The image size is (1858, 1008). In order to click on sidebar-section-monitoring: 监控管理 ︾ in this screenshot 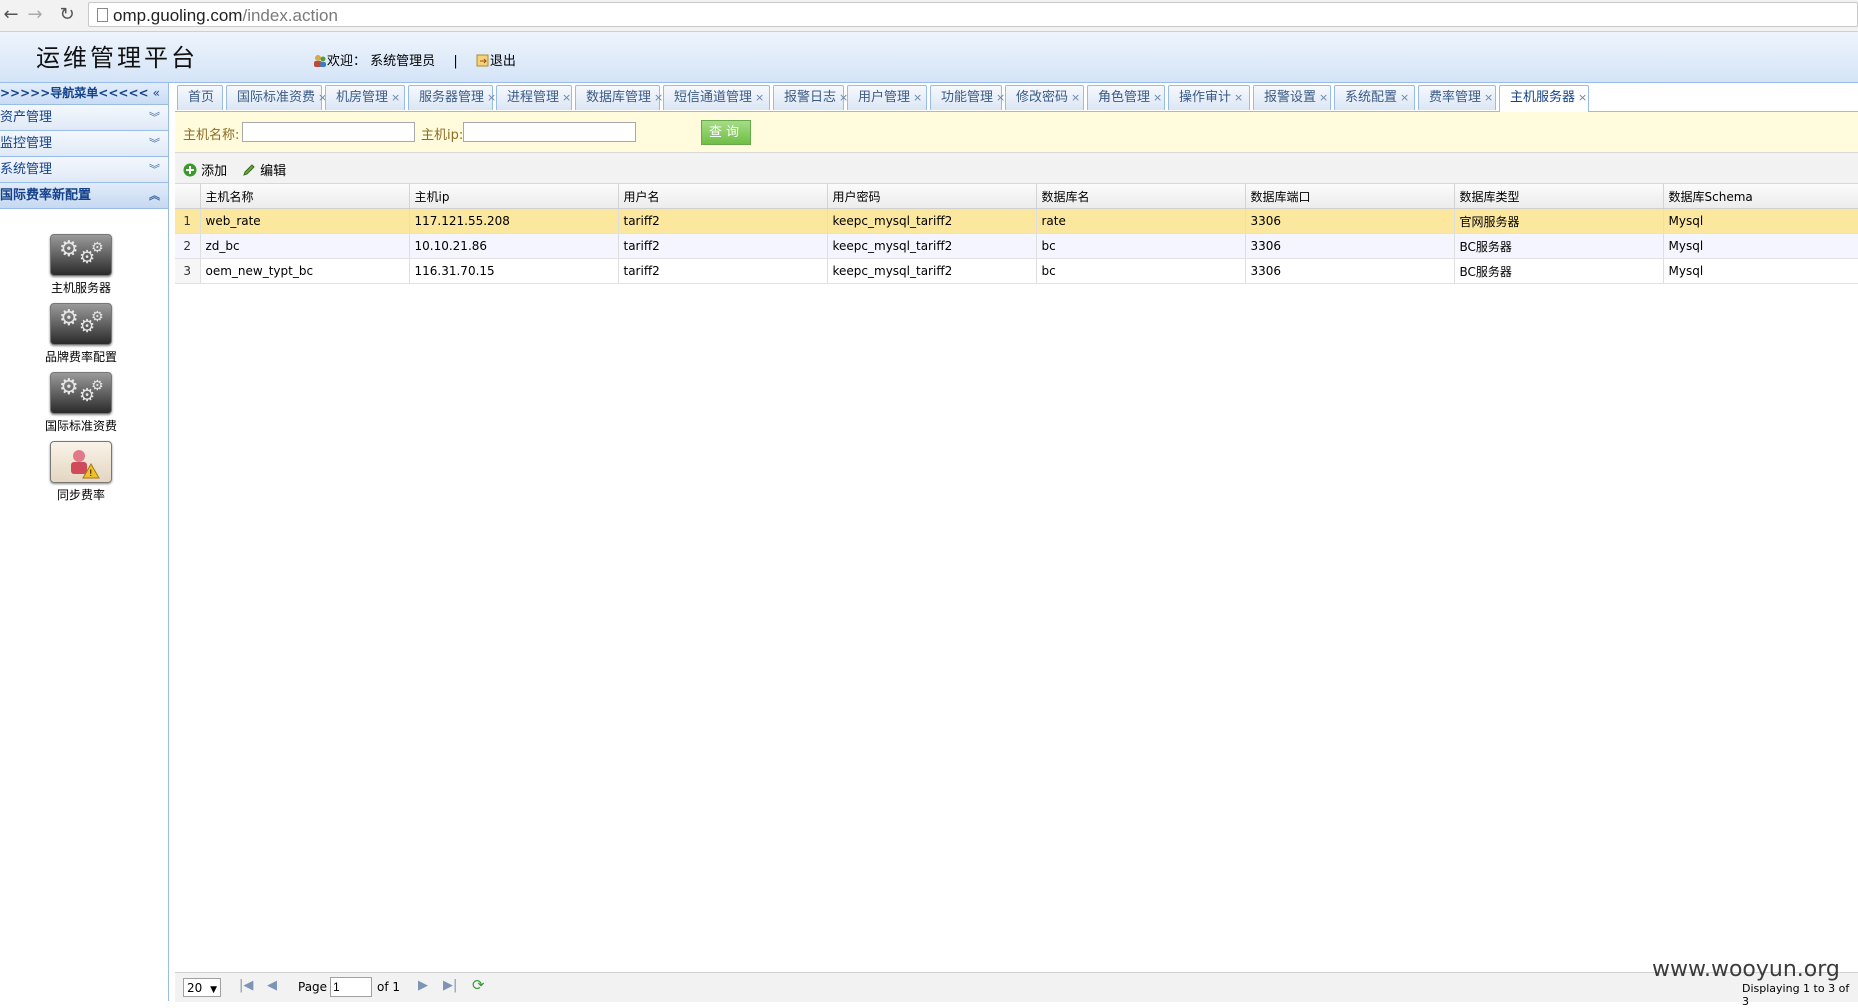, I will do `click(84, 144)`.